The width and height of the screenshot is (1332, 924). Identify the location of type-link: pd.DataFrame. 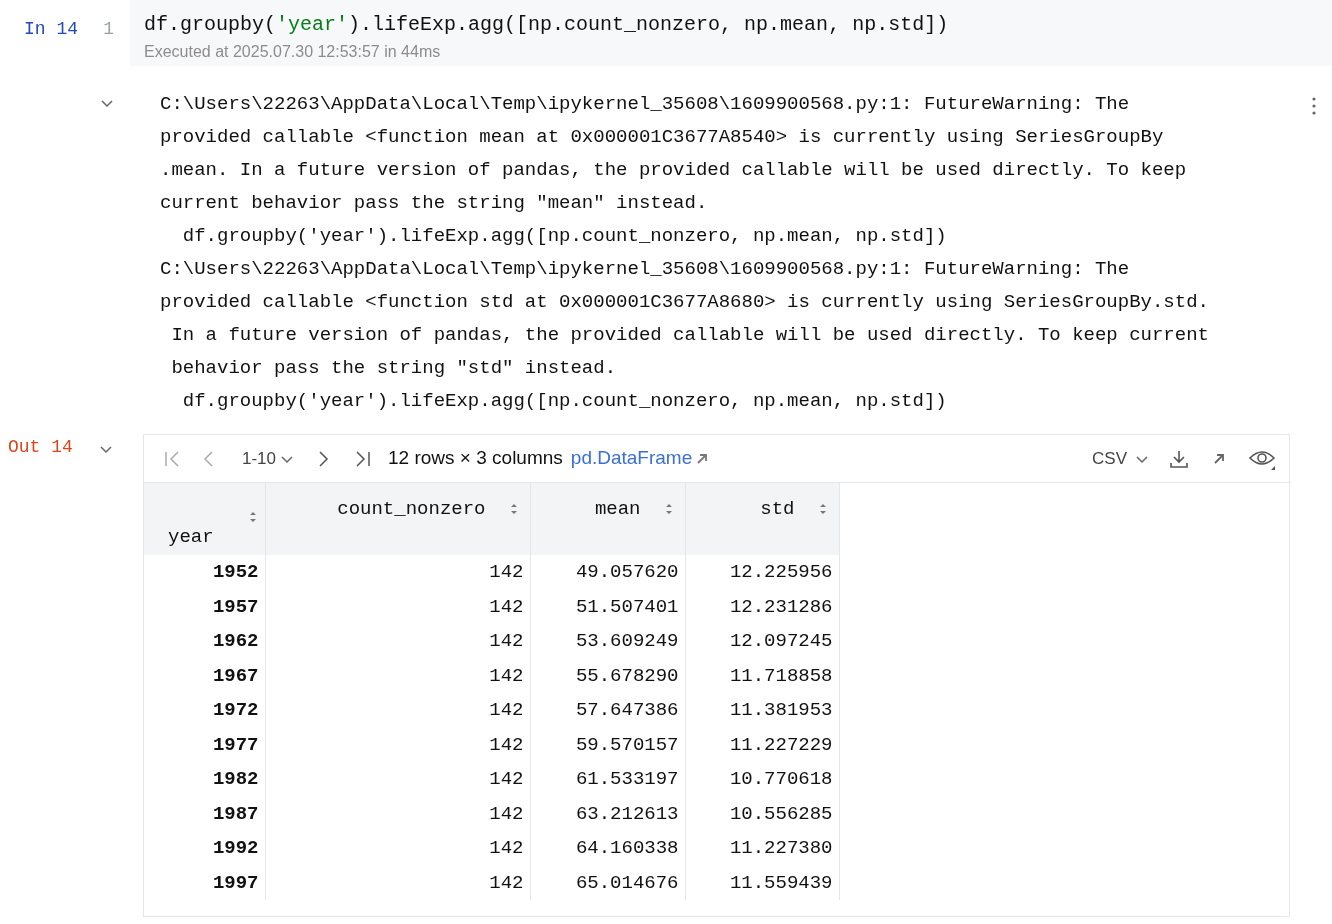
(639, 458).